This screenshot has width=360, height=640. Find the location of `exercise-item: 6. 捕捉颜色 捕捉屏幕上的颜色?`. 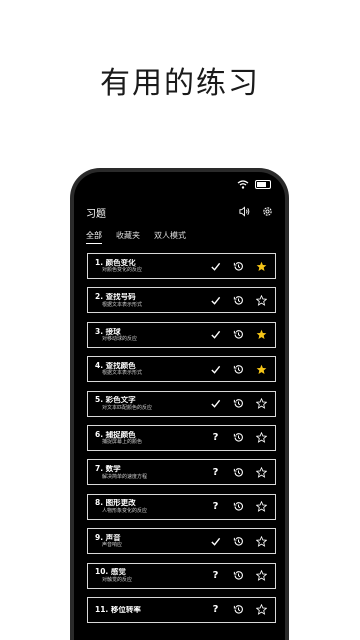

exercise-item: 6. 捕捉颜色 捕捉屏幕上的颜色? is located at coordinates (181, 437).